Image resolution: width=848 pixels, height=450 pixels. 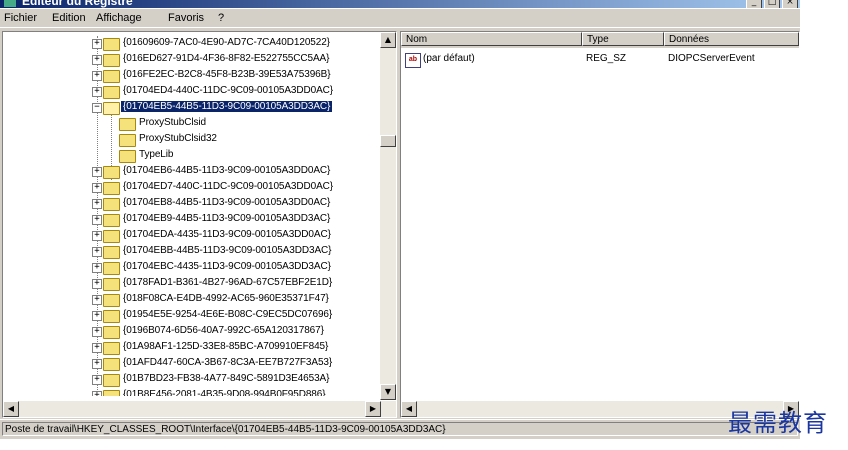 What do you see at coordinates (156, 154) in the screenshot?
I see `tree-item-label: TypeLib` at bounding box center [156, 154].